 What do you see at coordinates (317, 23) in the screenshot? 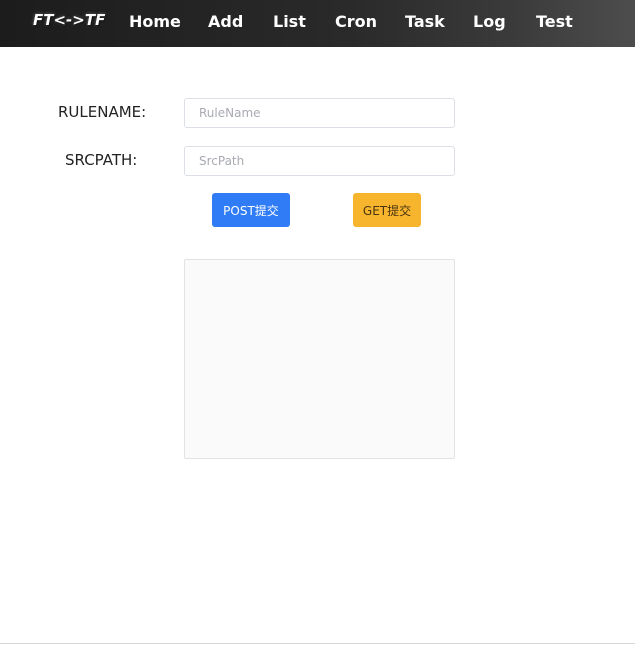
I see `top-navbar: FT<->TF Home Add List Cron Task Log Test` at bounding box center [317, 23].